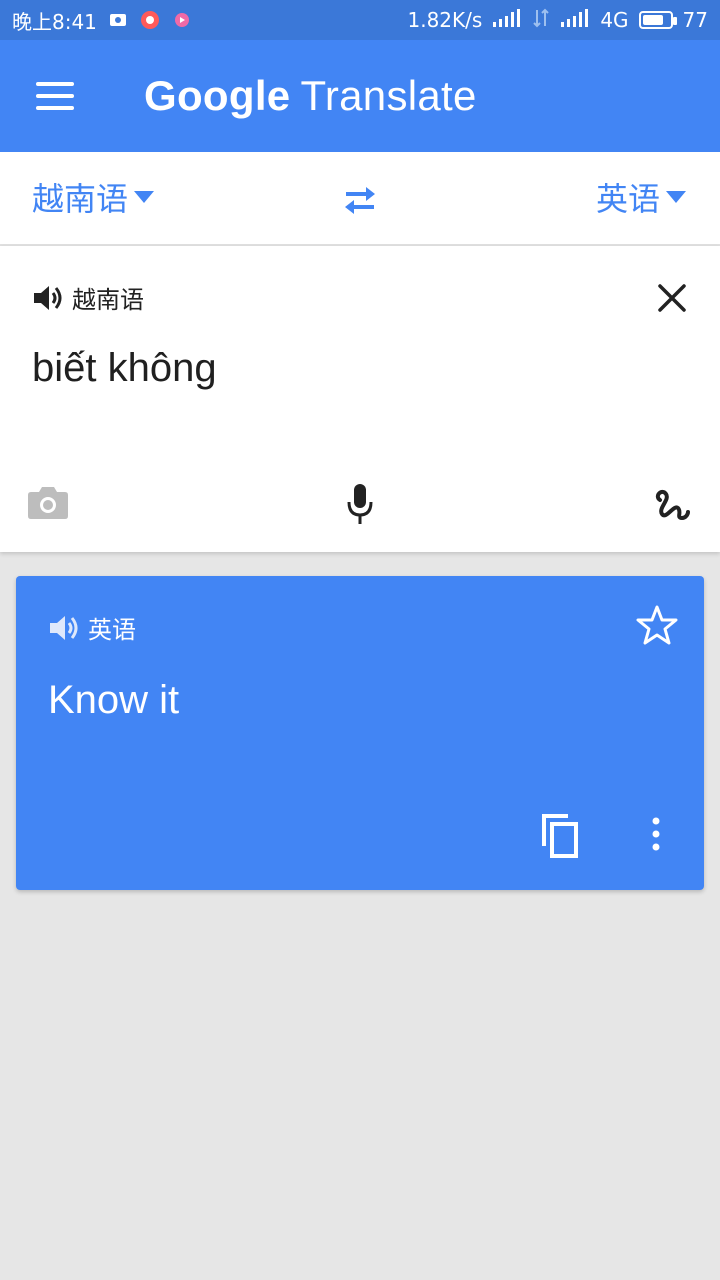 This screenshot has width=720, height=1280. Describe the element at coordinates (657, 625) in the screenshot. I see `star-icon` at that location.